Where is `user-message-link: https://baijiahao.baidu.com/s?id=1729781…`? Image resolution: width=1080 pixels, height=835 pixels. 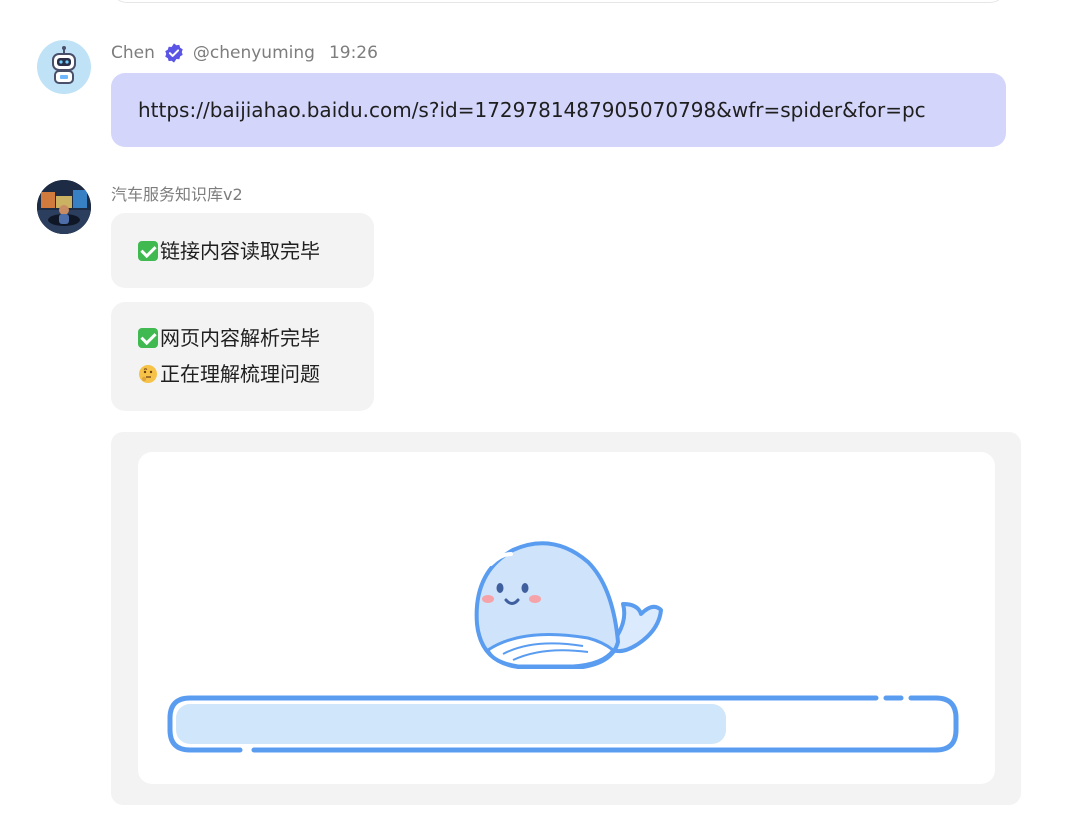
user-message-link: https://baijiahao.baidu.com/s?id=1729781… is located at coordinates (532, 110).